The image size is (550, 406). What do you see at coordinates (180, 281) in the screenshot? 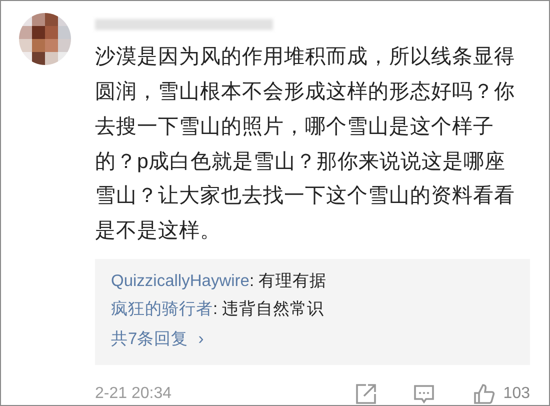
I see `reply-author: QuizzicallyHaywire` at bounding box center [180, 281].